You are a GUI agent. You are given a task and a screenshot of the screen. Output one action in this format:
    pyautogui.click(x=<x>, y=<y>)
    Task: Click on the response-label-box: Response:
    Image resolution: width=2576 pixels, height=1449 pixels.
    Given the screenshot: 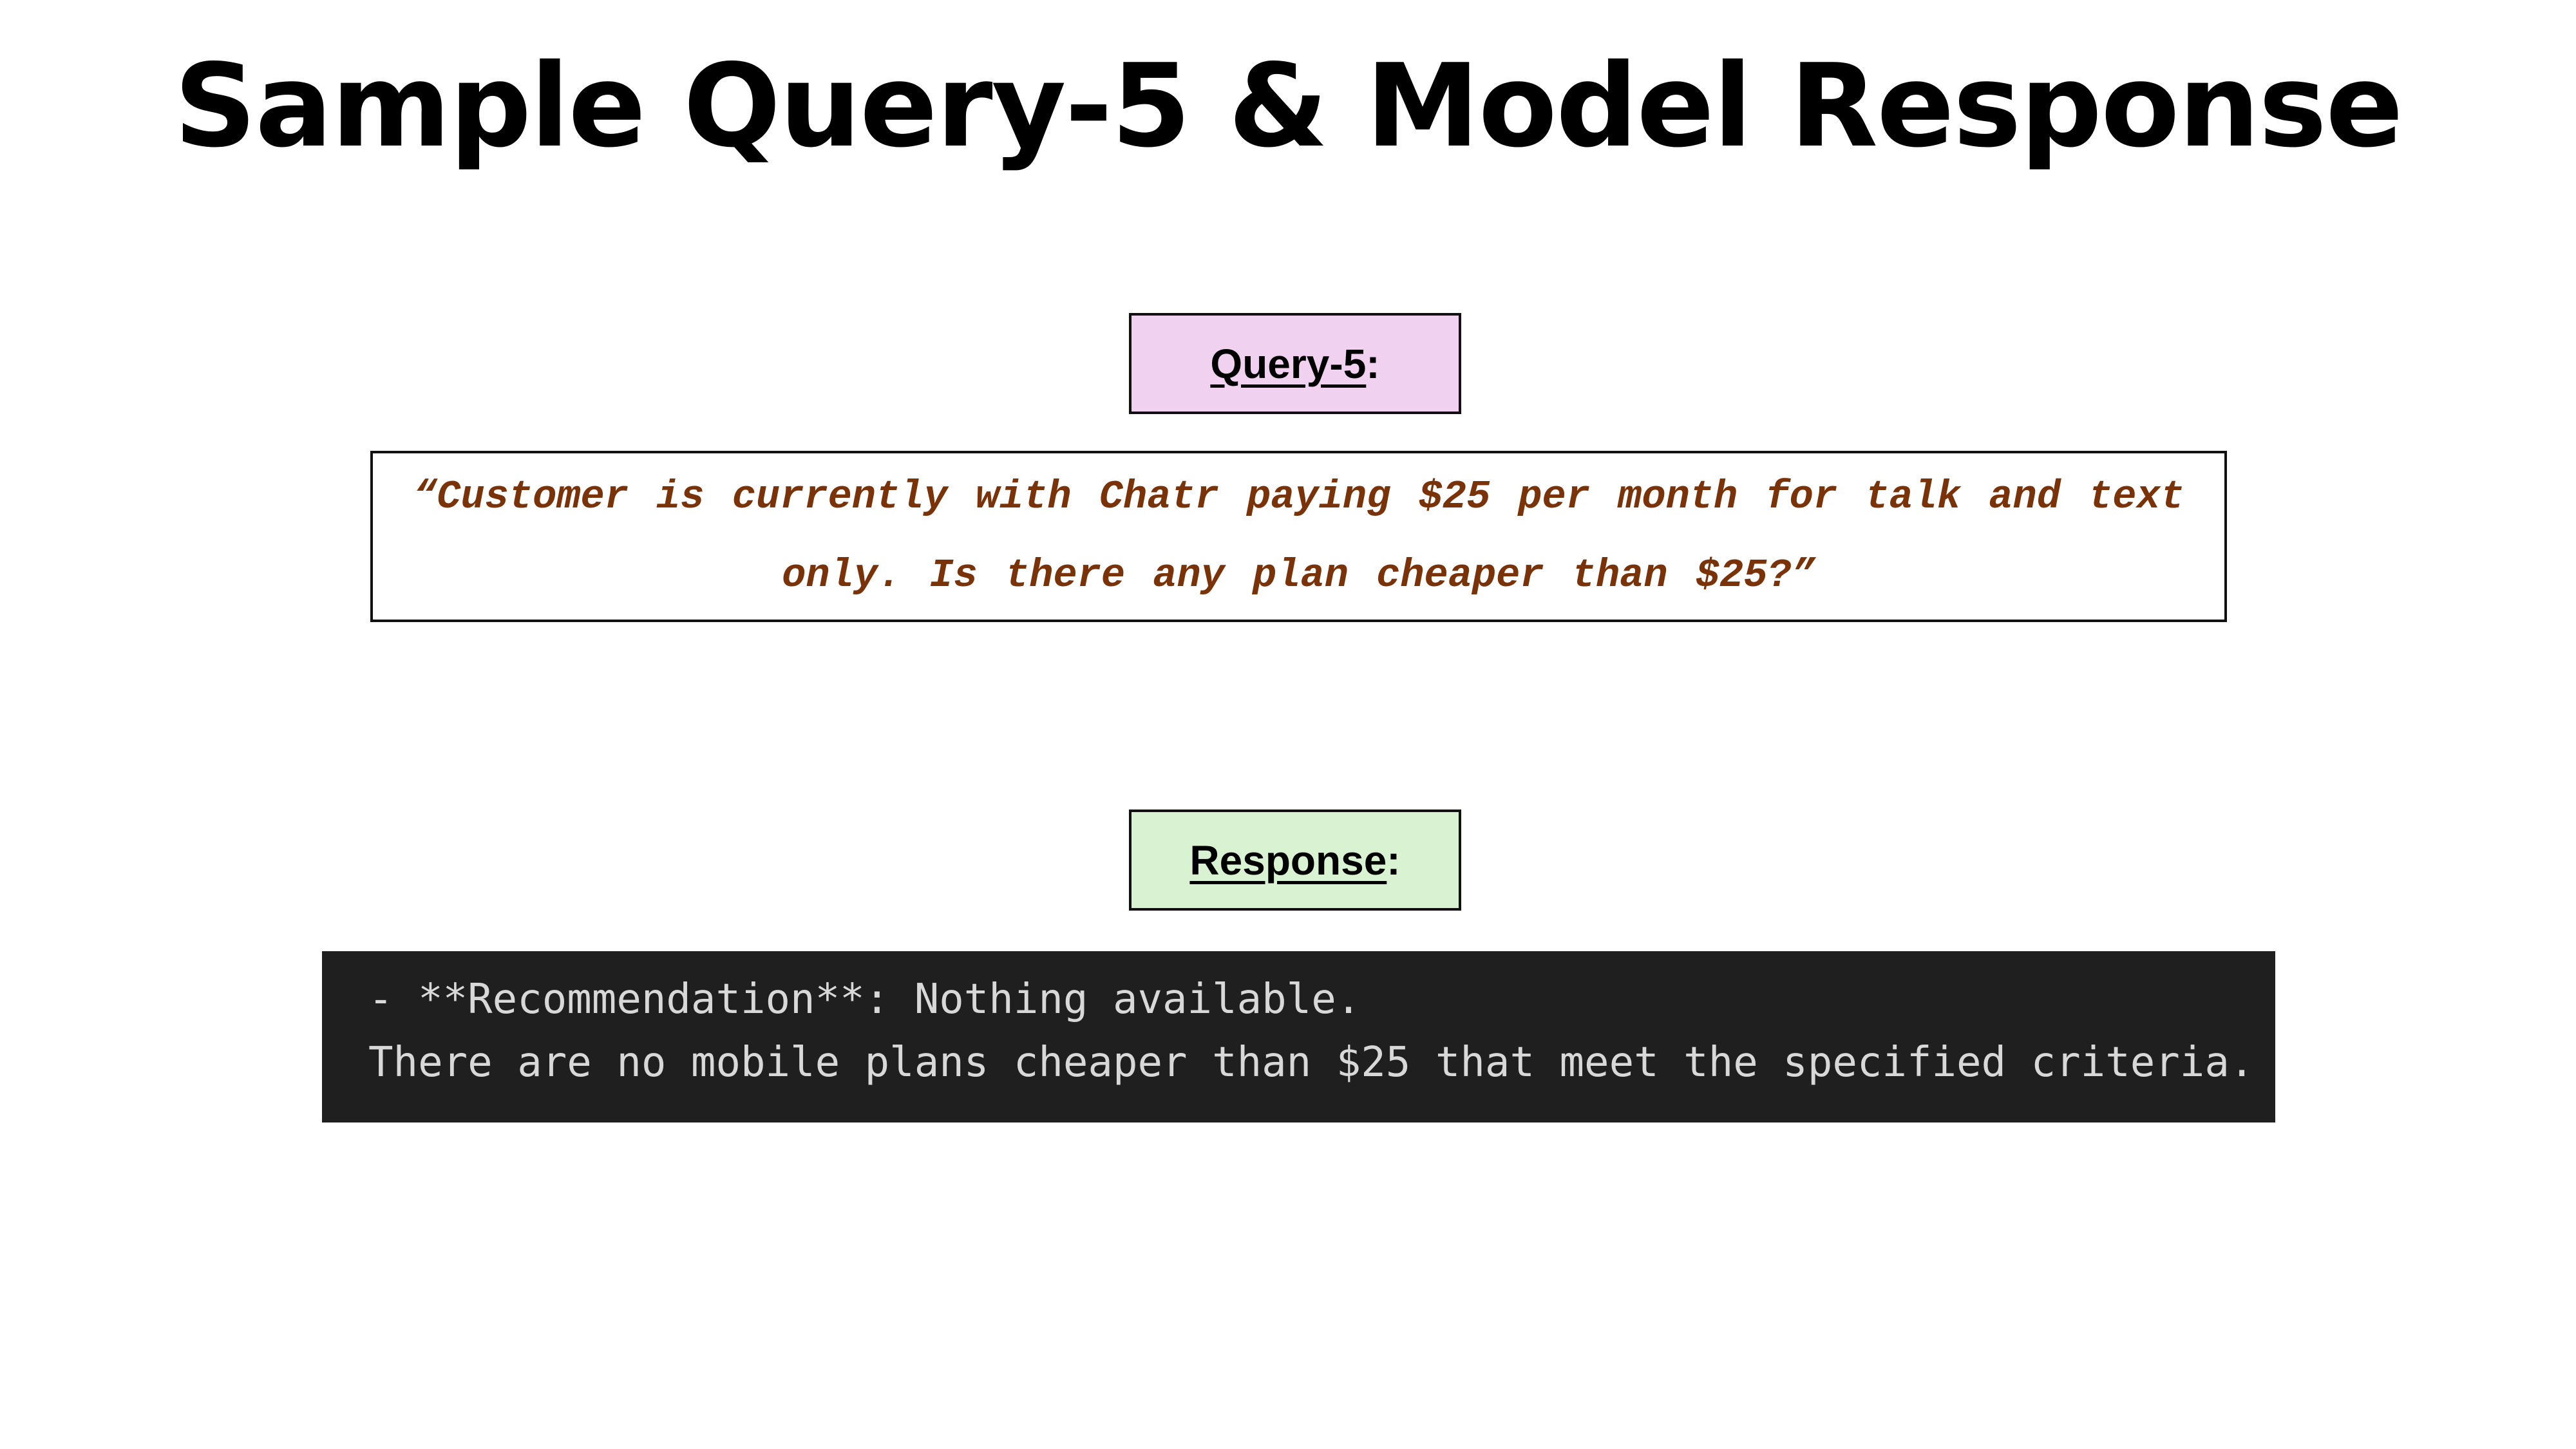 What is the action you would take?
    pyautogui.click(x=1295, y=860)
    